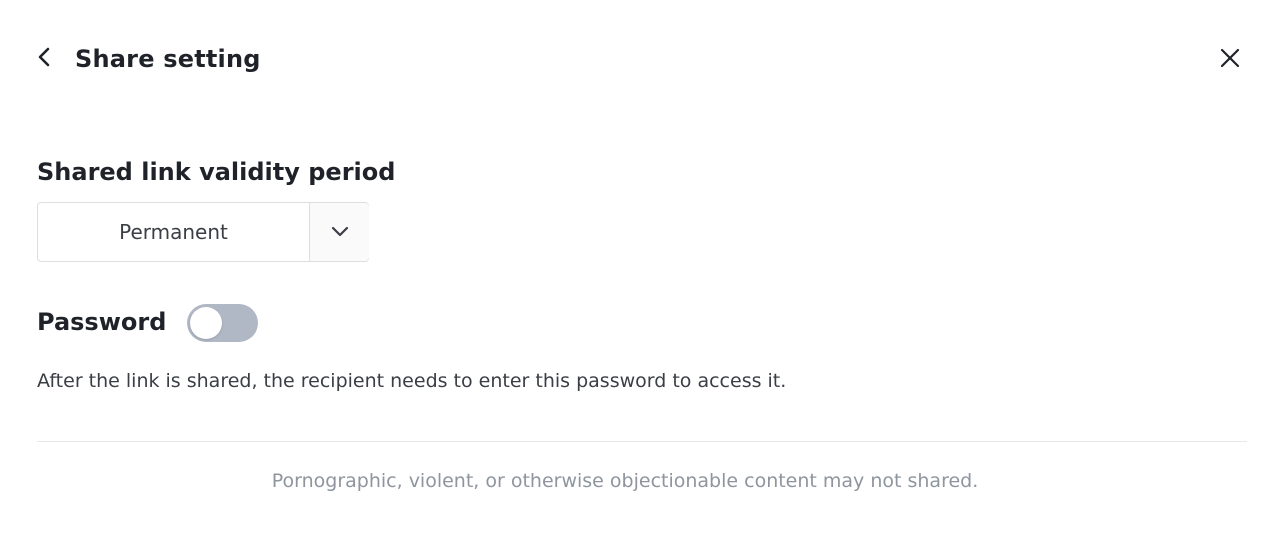 This screenshot has height=534, width=1270. I want to click on validity-period-select: Permanent, so click(203, 232).